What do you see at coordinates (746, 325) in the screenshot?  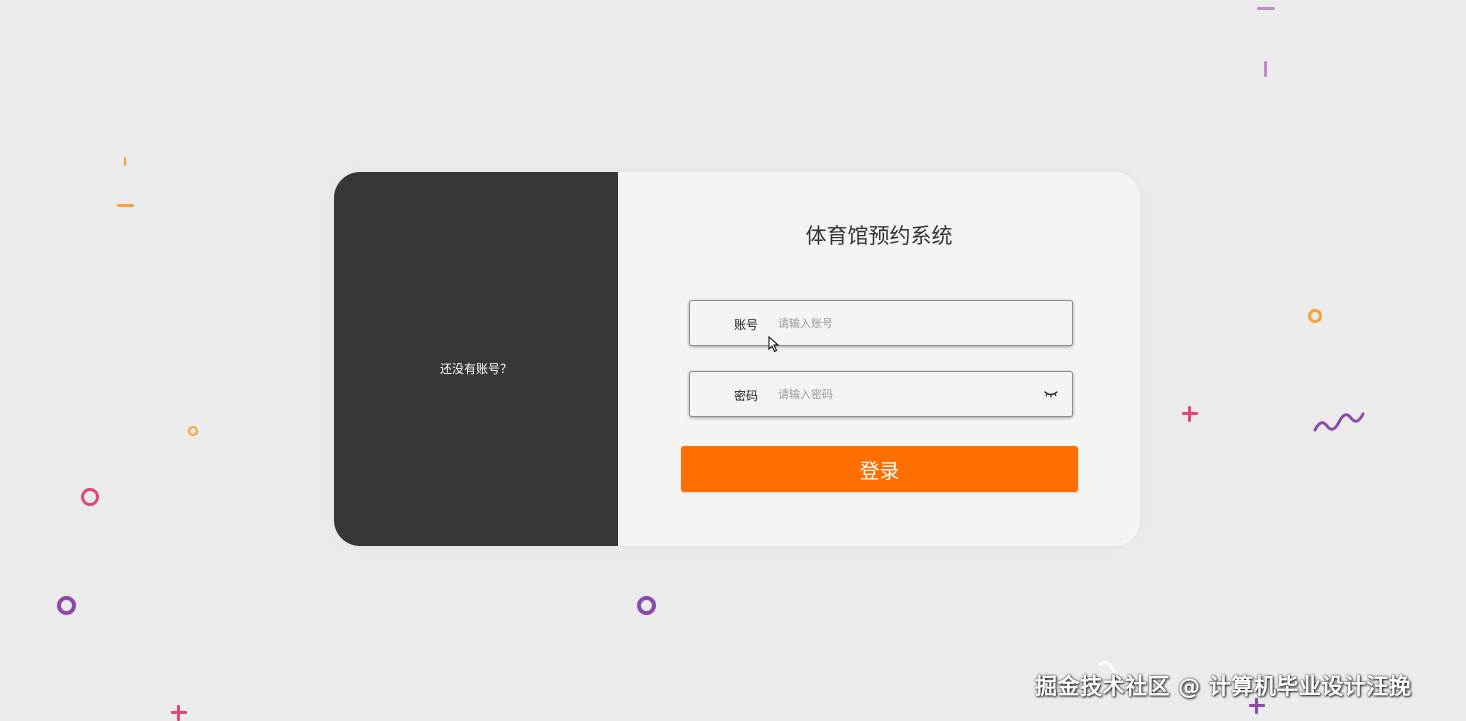 I see `account-label: 账号` at bounding box center [746, 325].